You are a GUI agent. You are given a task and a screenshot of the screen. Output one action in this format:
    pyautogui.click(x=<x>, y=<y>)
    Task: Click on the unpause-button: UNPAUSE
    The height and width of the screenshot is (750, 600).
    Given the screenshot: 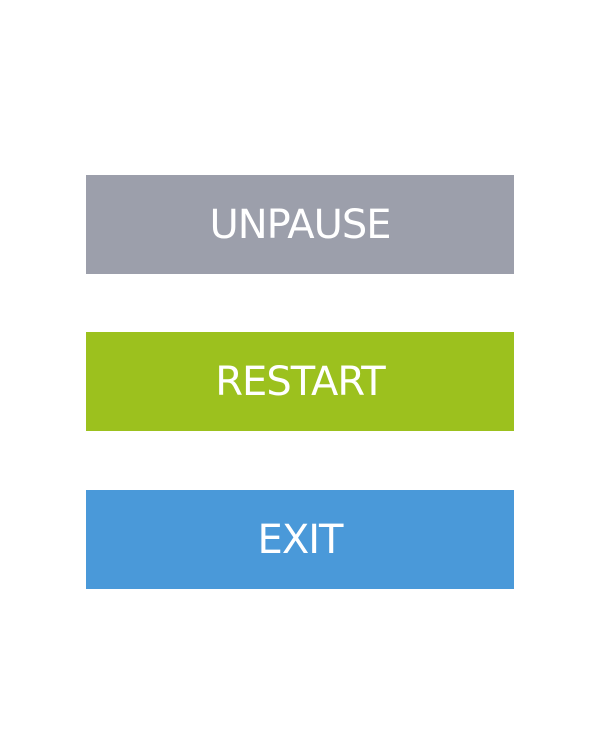 What is the action you would take?
    pyautogui.click(x=300, y=224)
    